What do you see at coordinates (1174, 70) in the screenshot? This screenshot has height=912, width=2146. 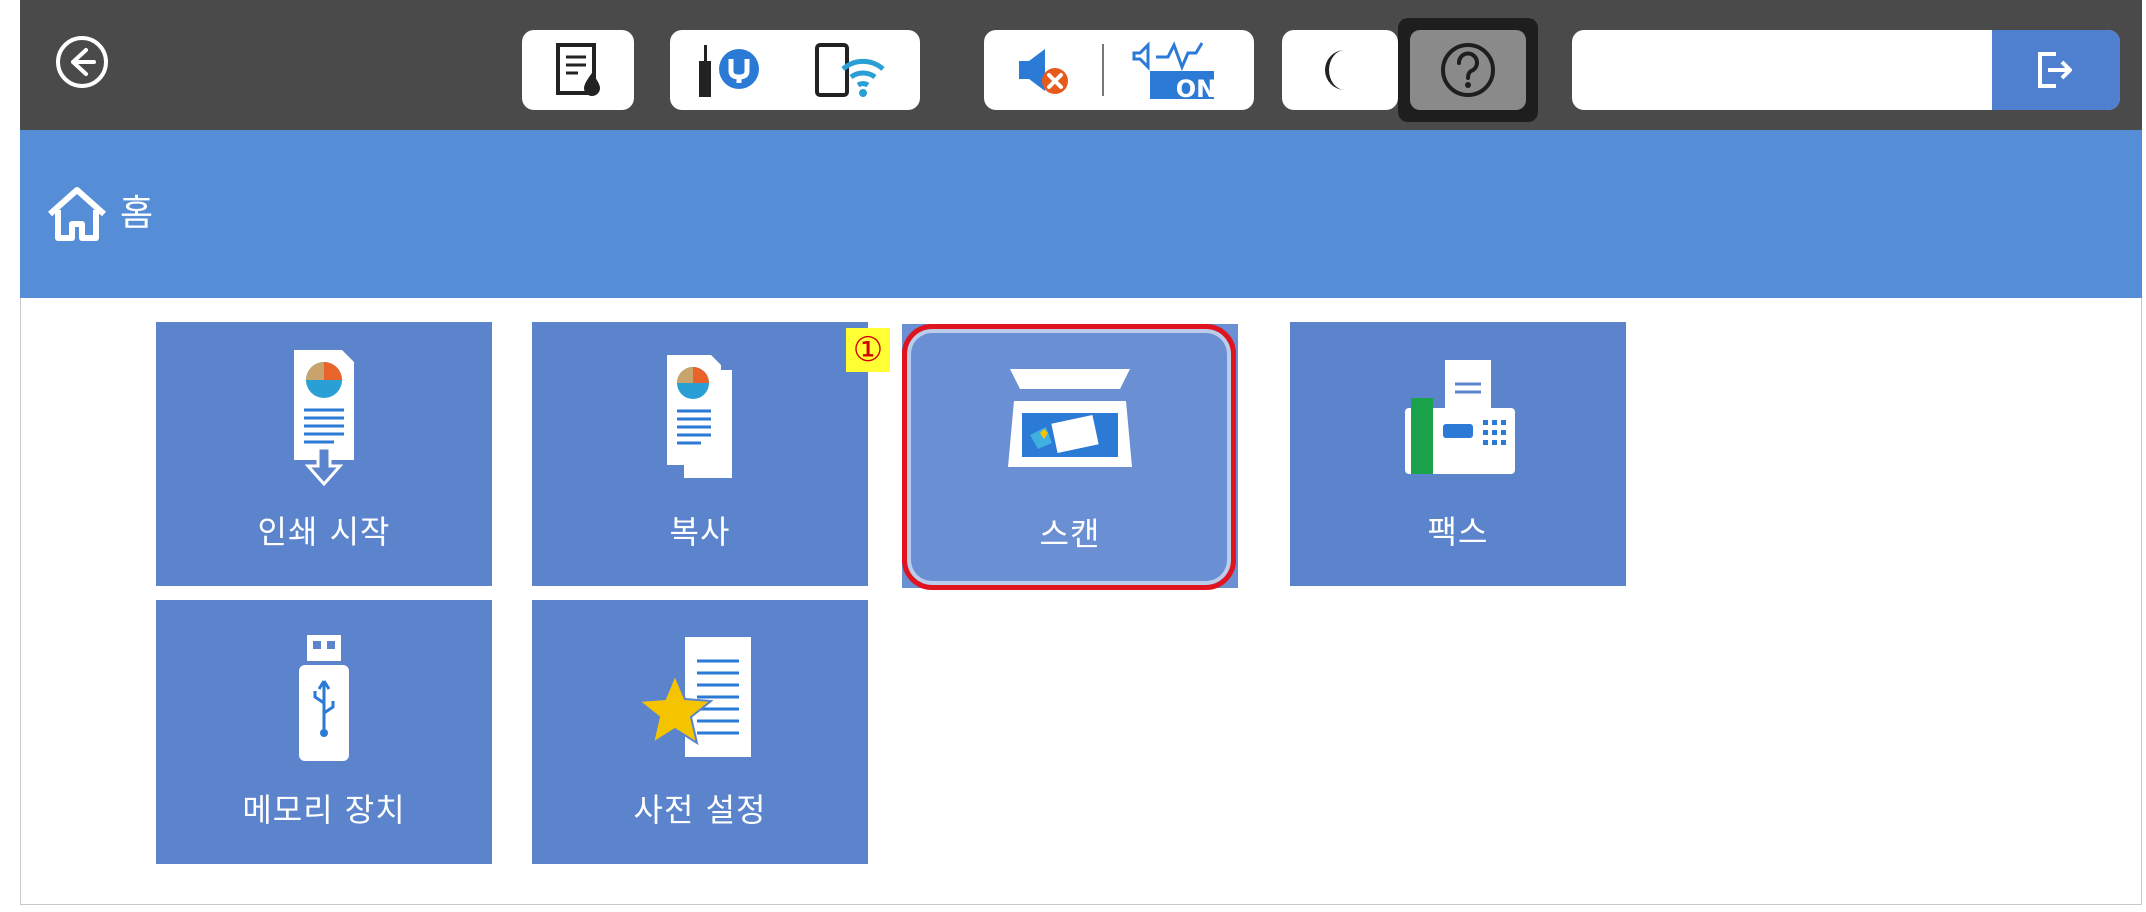 I see `quiet-mode-on-icon: ON` at bounding box center [1174, 70].